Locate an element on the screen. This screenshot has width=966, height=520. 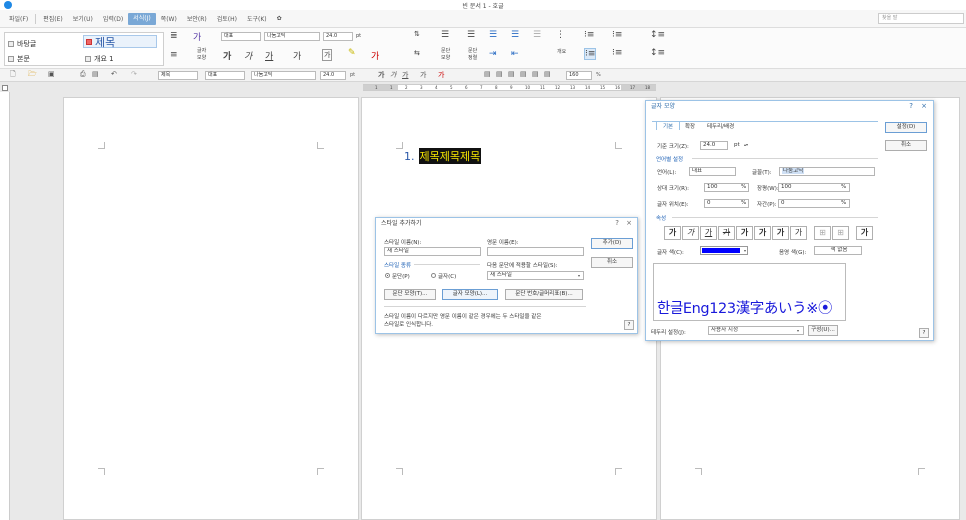
preview-icon: ▤ is located at coordinates (95, 74).